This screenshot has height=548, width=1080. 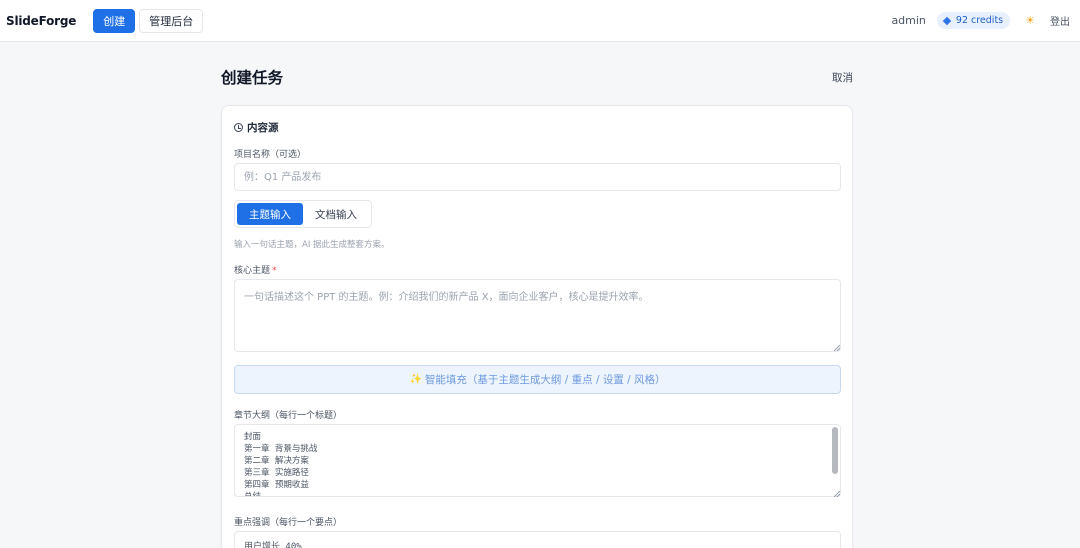 I want to click on required-mark: *, so click(x=274, y=271).